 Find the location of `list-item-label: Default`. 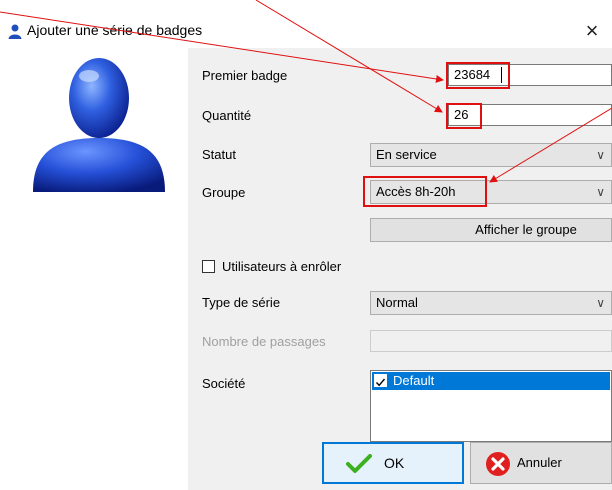

list-item-label: Default is located at coordinates (414, 380).